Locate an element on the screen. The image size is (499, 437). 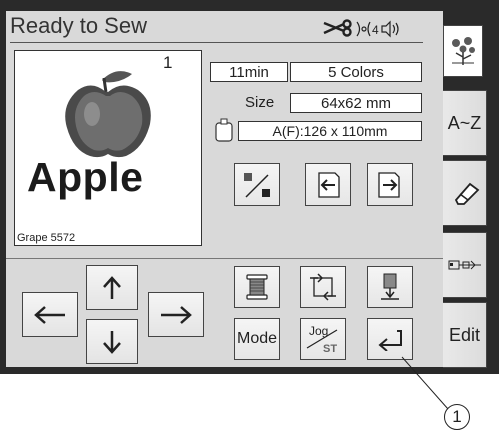
callout-number: 1 is located at coordinates (457, 417).